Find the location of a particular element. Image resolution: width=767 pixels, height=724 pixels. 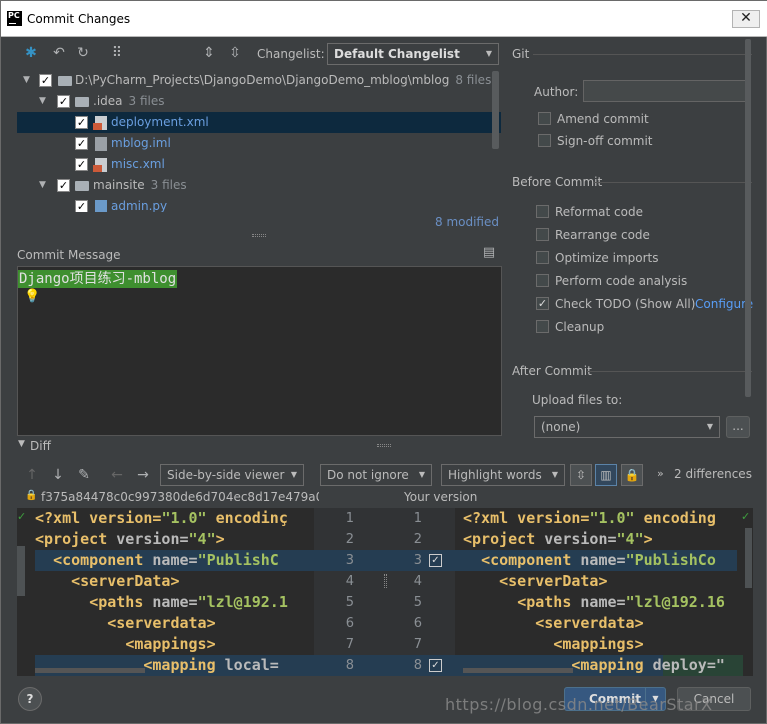

code-analysis-label: Perform code analysis is located at coordinates (621, 281).